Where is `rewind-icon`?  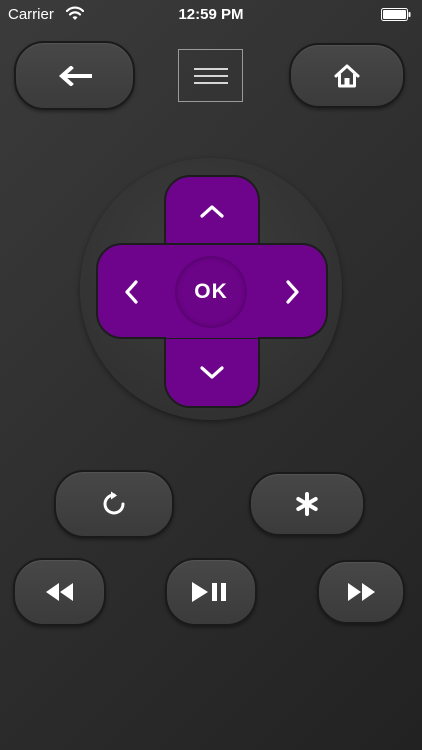 rewind-icon is located at coordinates (59, 592).